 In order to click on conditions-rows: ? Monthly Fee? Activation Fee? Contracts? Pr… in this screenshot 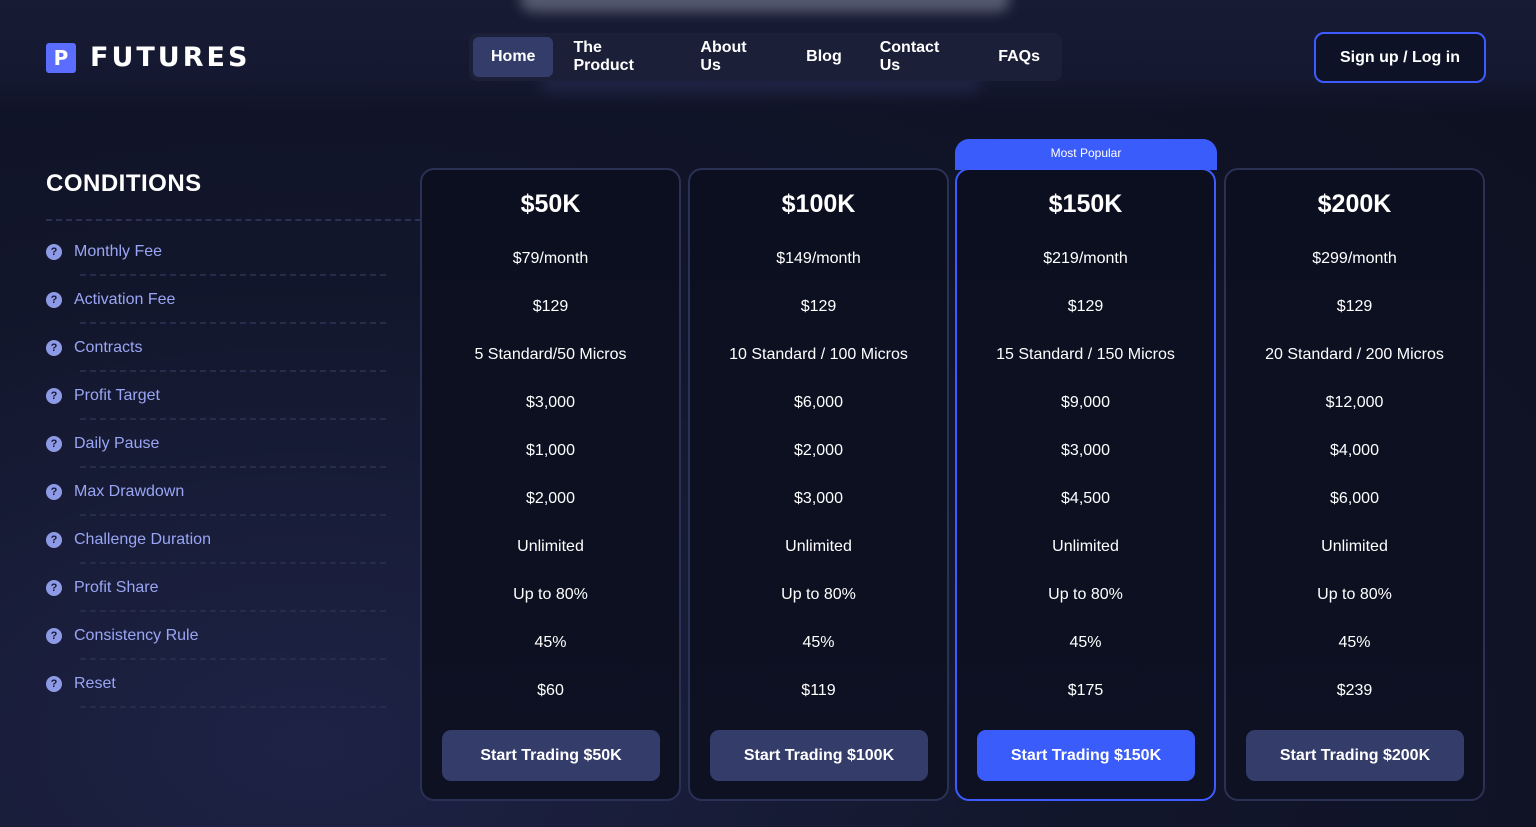, I will do `click(216, 468)`.